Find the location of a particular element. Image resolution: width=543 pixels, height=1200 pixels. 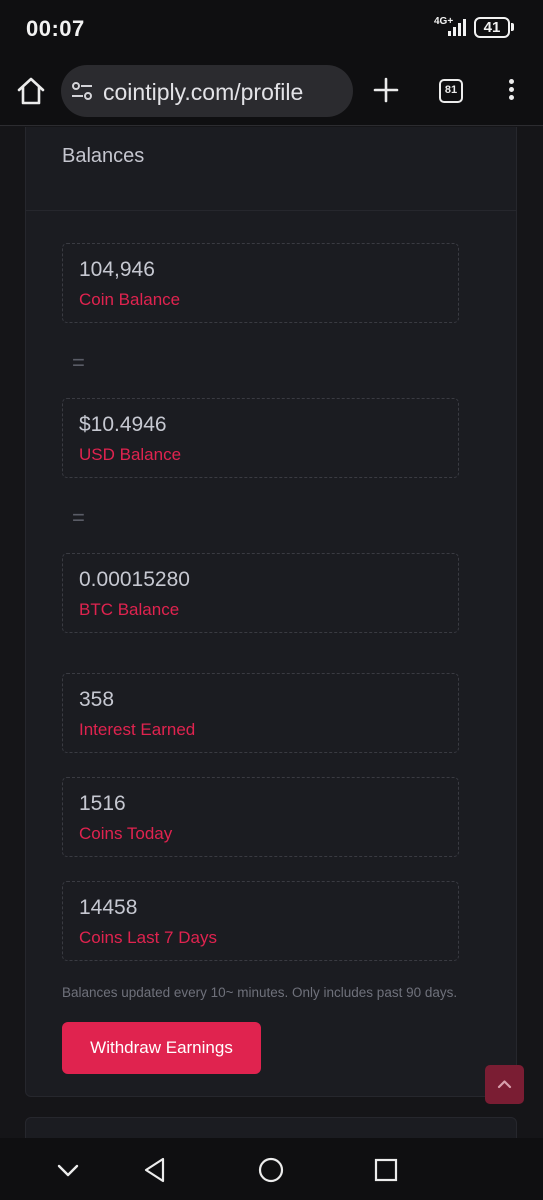

withdraw-earnings-button: Withdraw Earnings is located at coordinates (161, 1048).